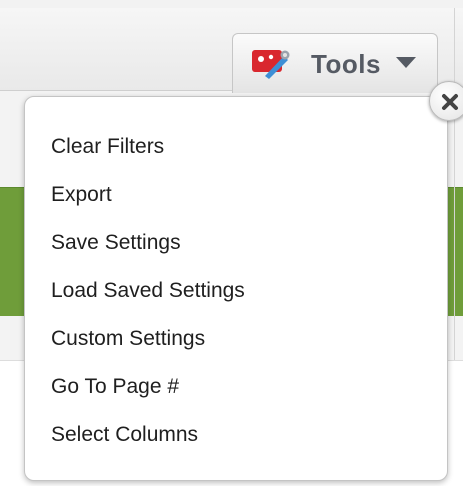 The width and height of the screenshot is (463, 486). I want to click on tools-icon, so click(271, 64).